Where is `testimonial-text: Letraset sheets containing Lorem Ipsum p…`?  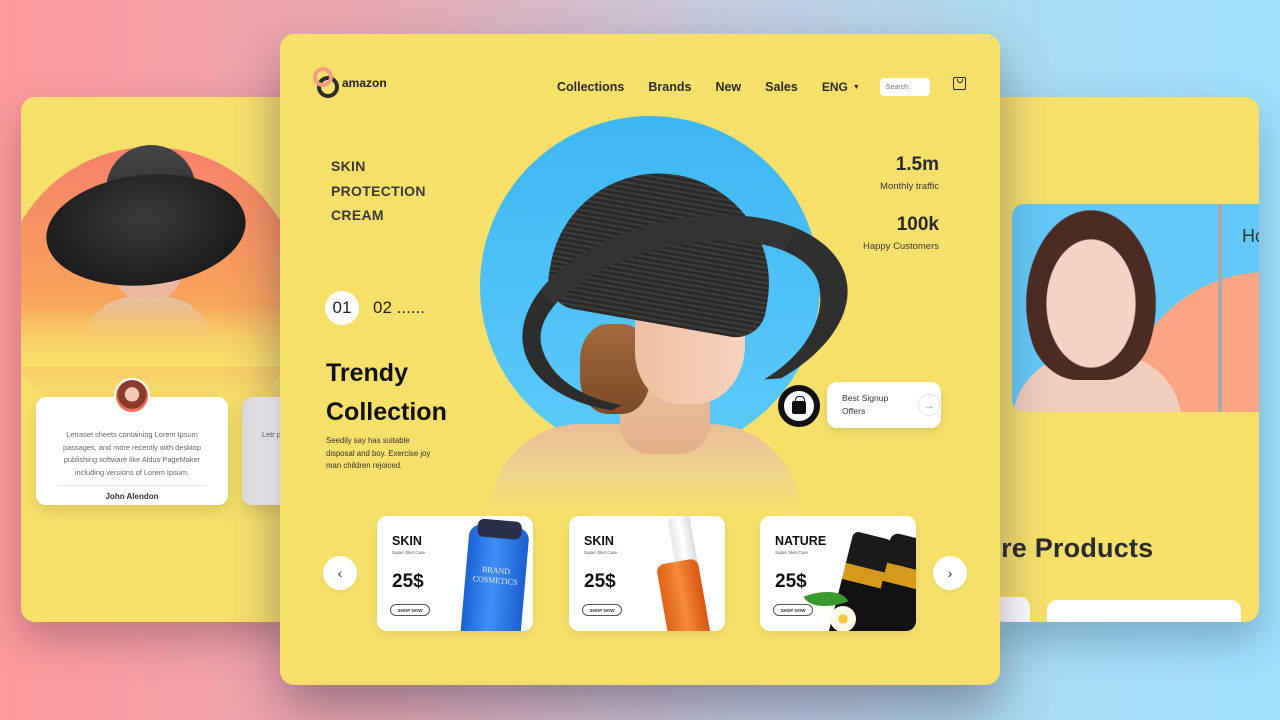
testimonial-text: Letraset sheets containing Lorem Ipsum p… is located at coordinates (132, 453).